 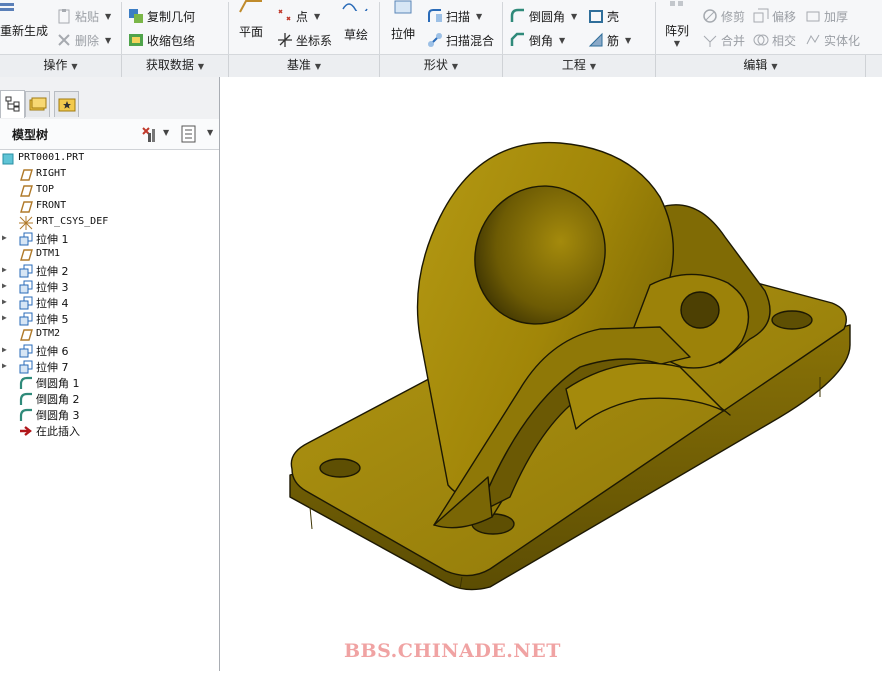 I want to click on csys-button: 坐标系, so click(x=304, y=40).